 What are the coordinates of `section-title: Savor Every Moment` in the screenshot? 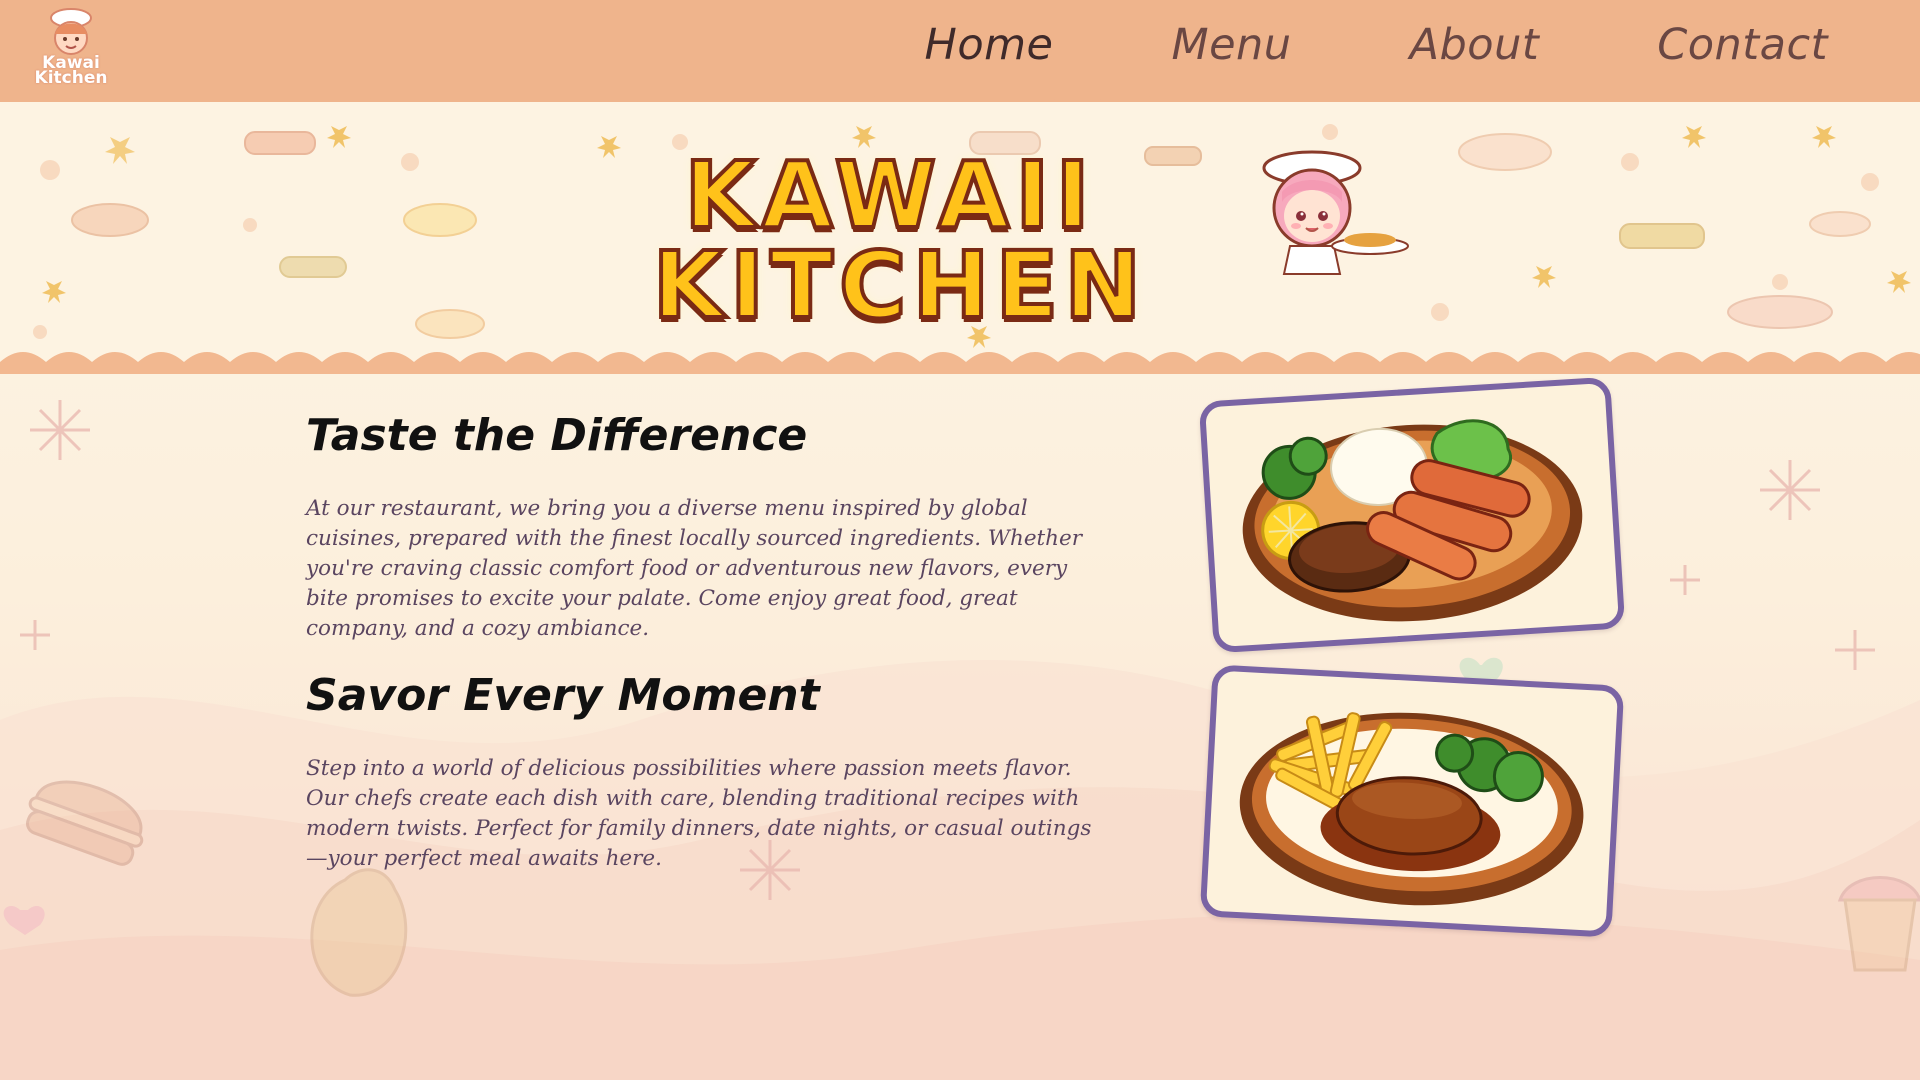 It's located at (563, 695).